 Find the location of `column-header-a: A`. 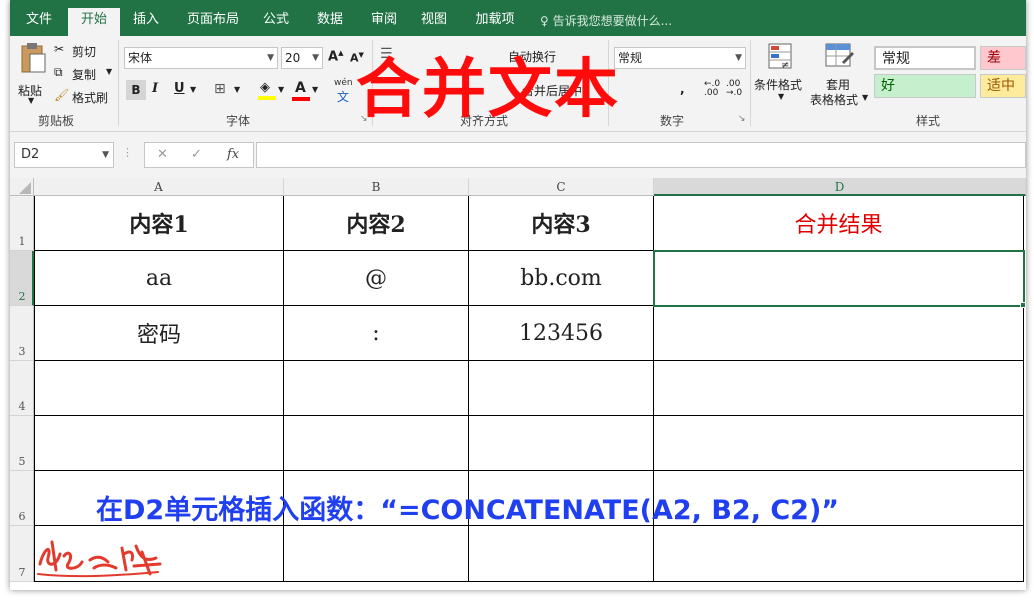

column-header-a: A is located at coordinates (159, 187).